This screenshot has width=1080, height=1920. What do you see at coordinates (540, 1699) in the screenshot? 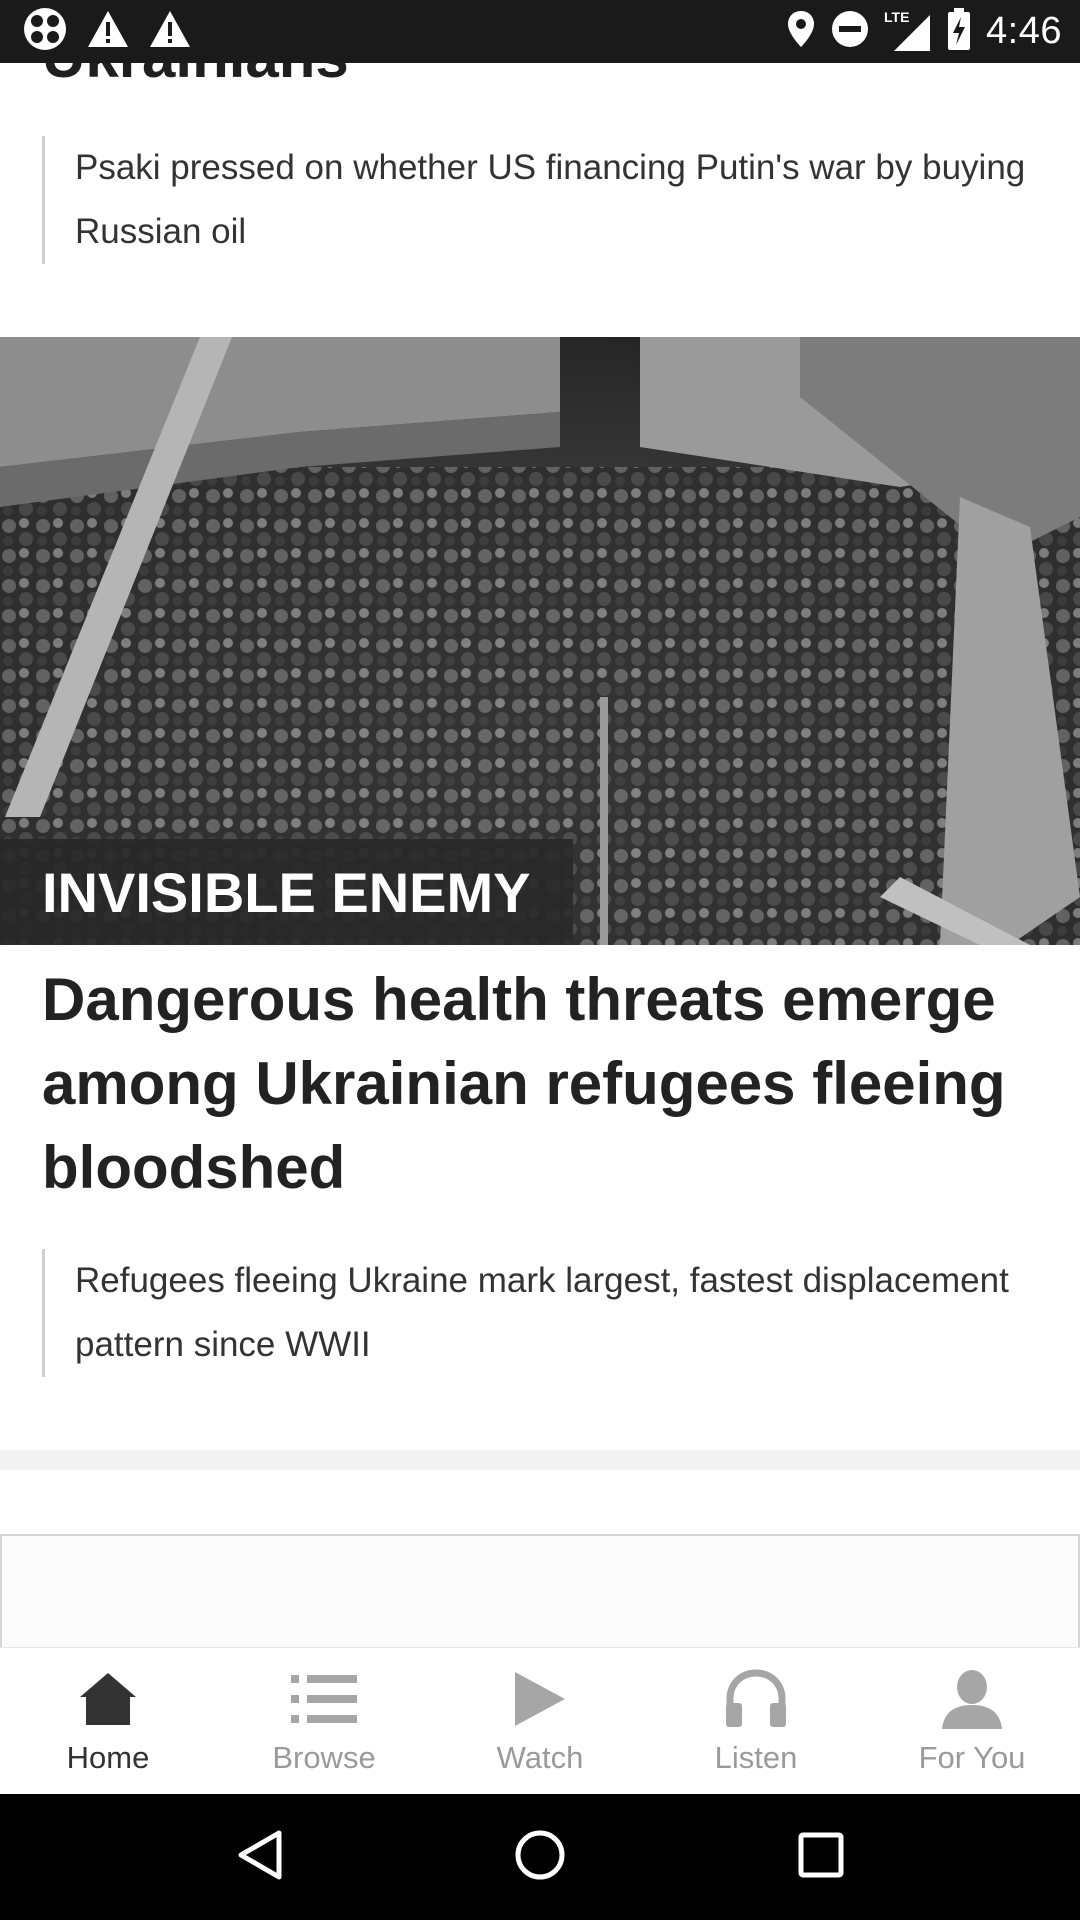
I see `play-icon` at bounding box center [540, 1699].